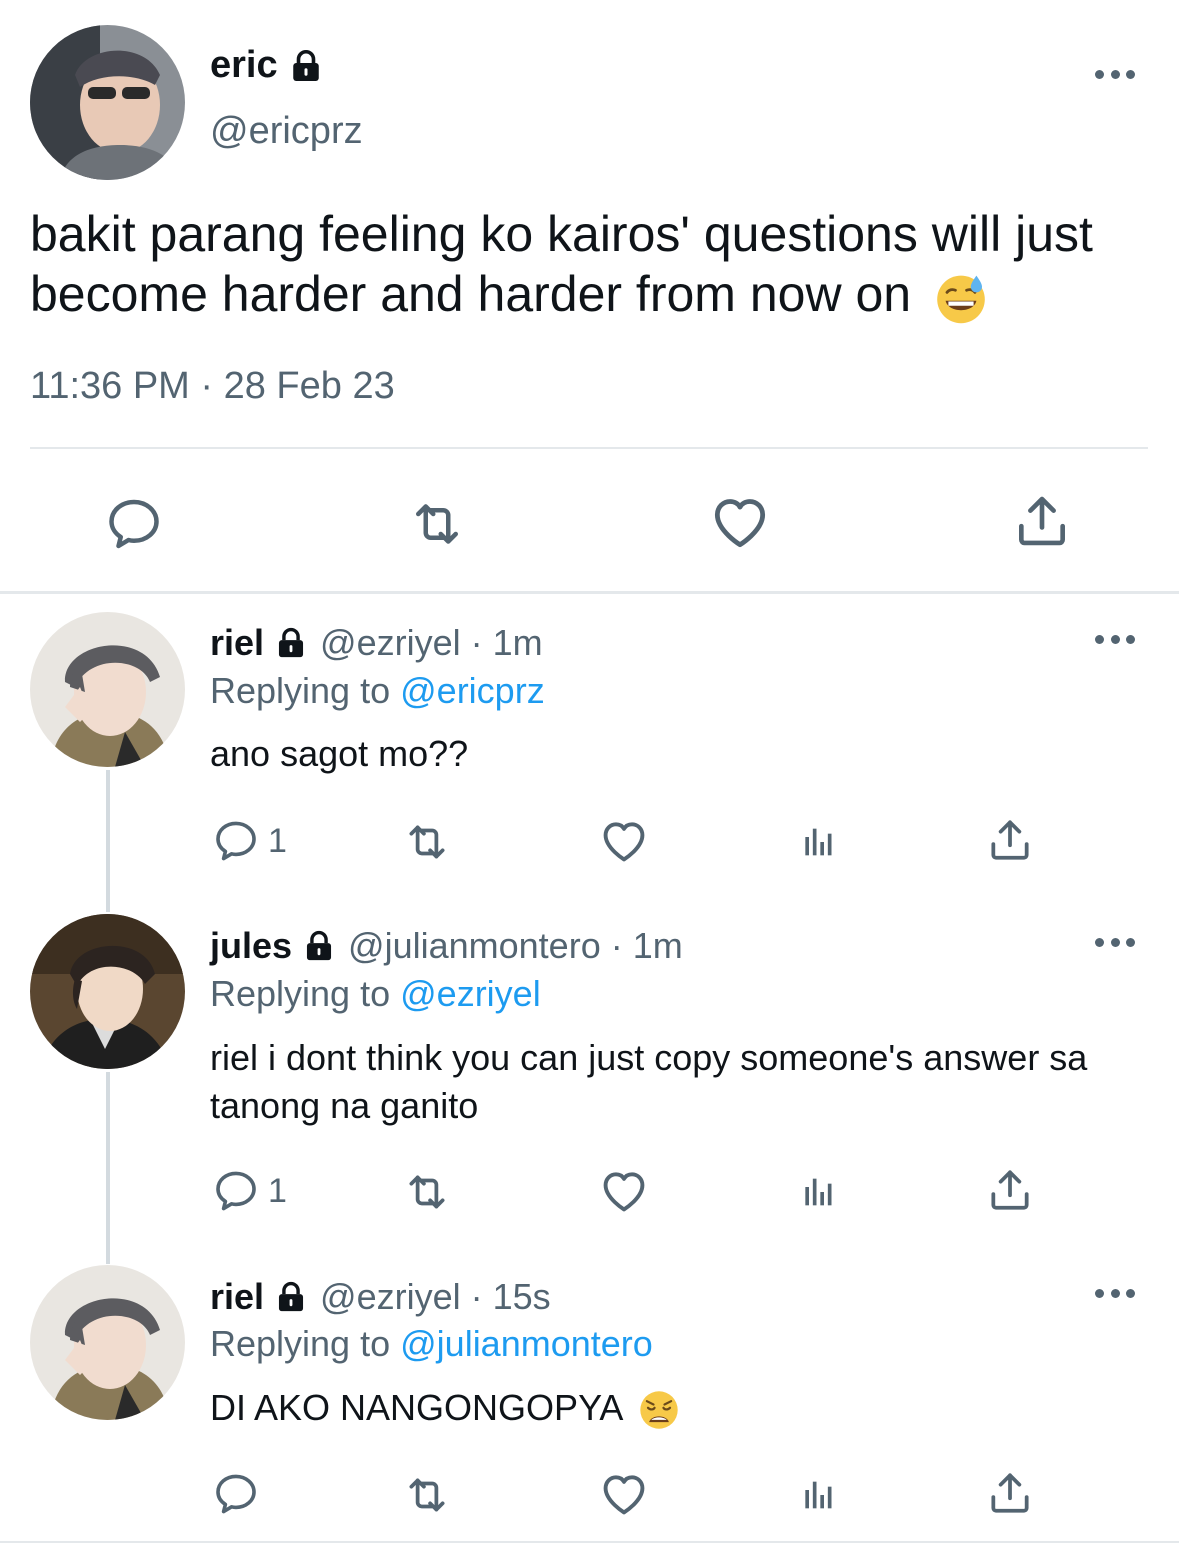 Image resolution: width=1179 pixels, height=1545 pixels. I want to click on main-avatar, so click(107, 102).